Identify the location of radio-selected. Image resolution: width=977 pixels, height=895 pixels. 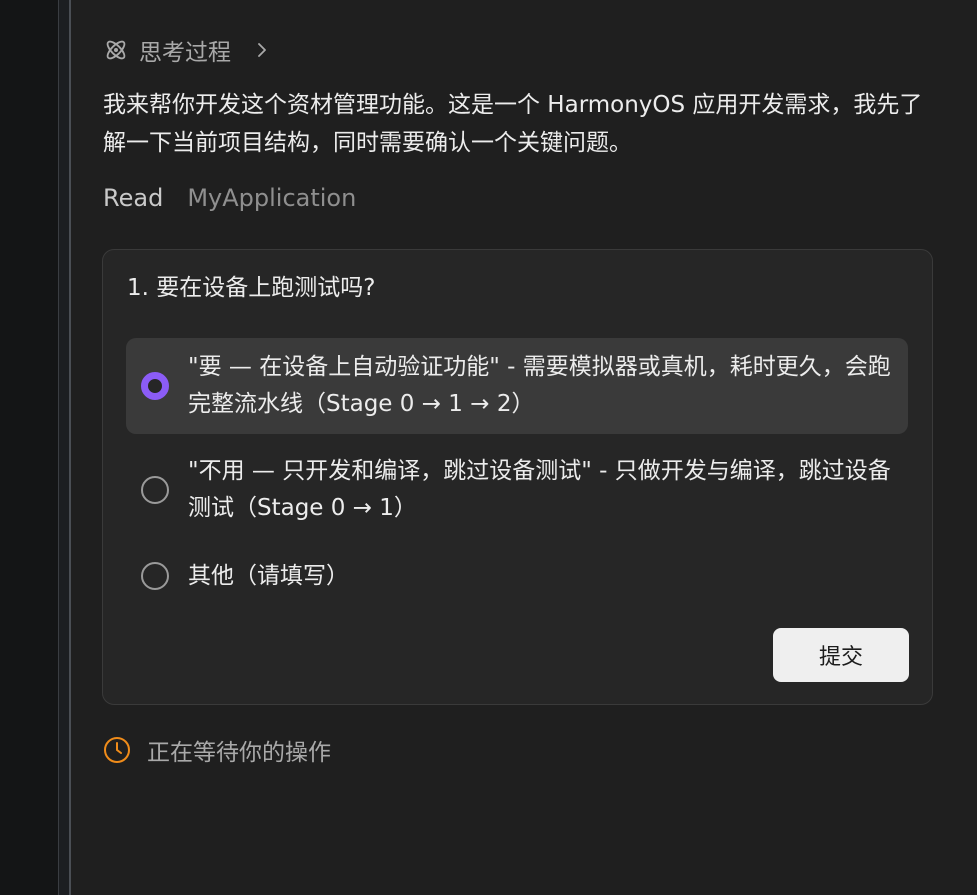
(155, 386).